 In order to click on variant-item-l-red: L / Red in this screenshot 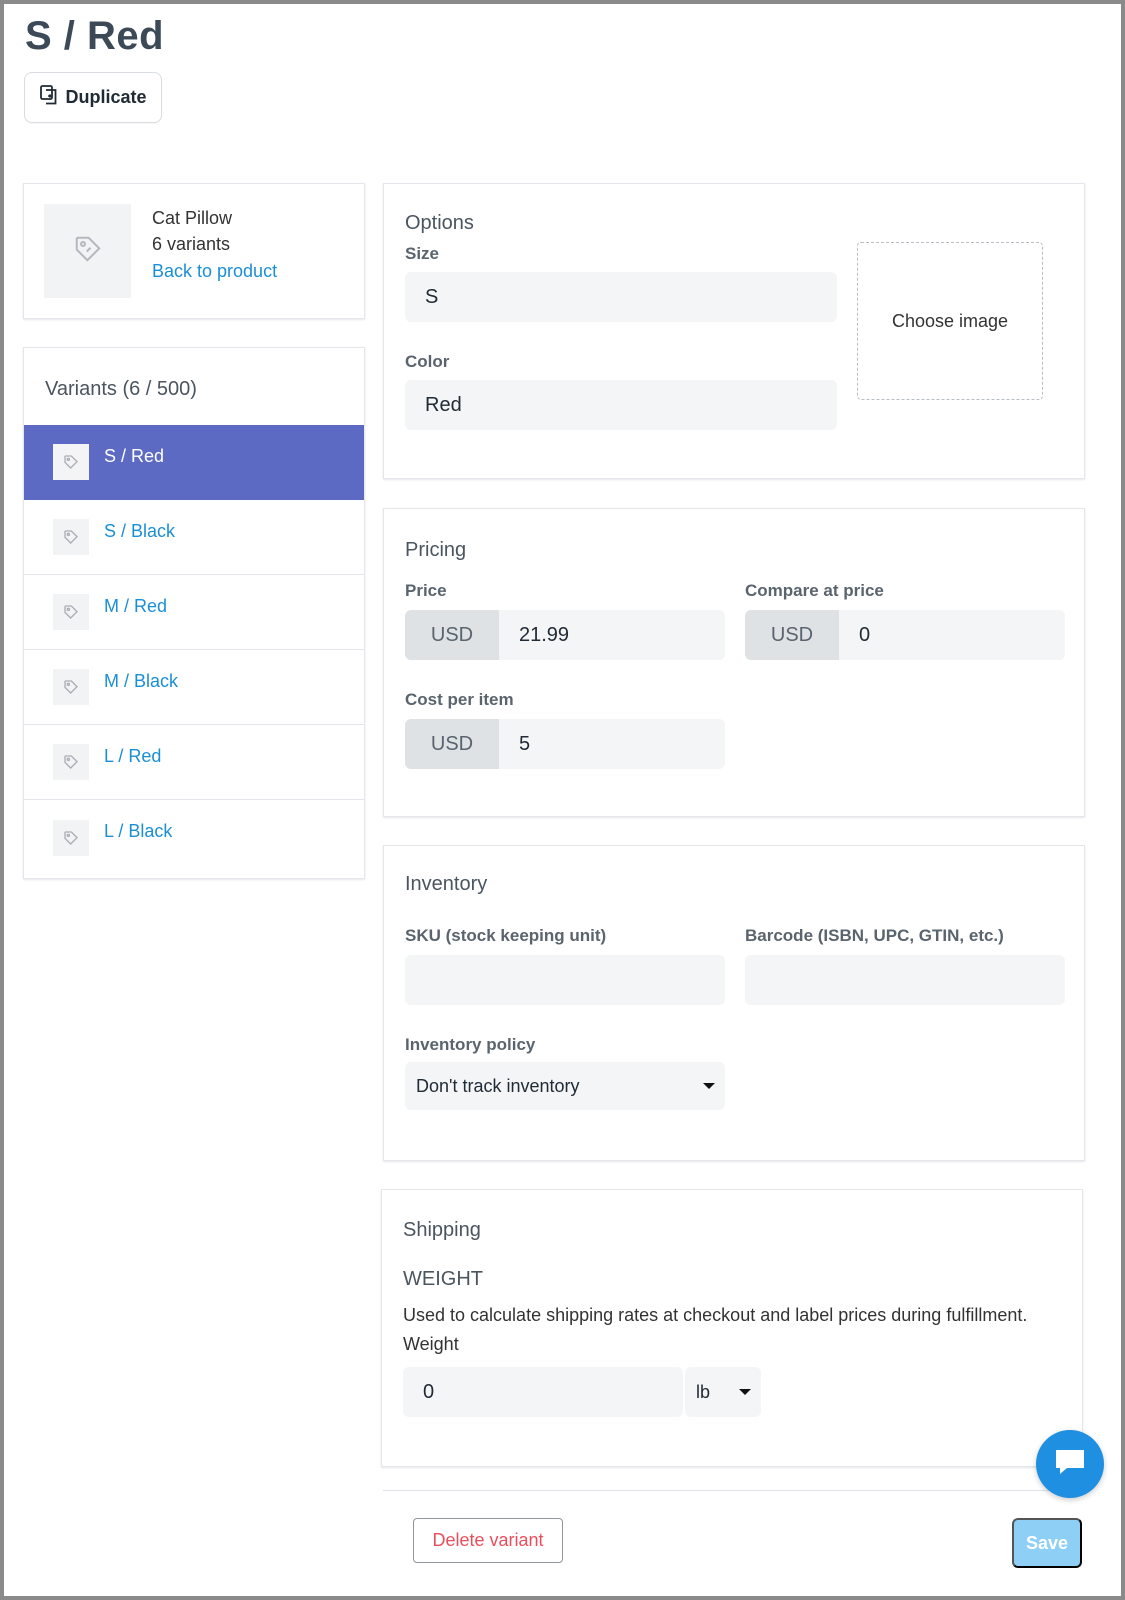, I will do `click(194, 762)`.